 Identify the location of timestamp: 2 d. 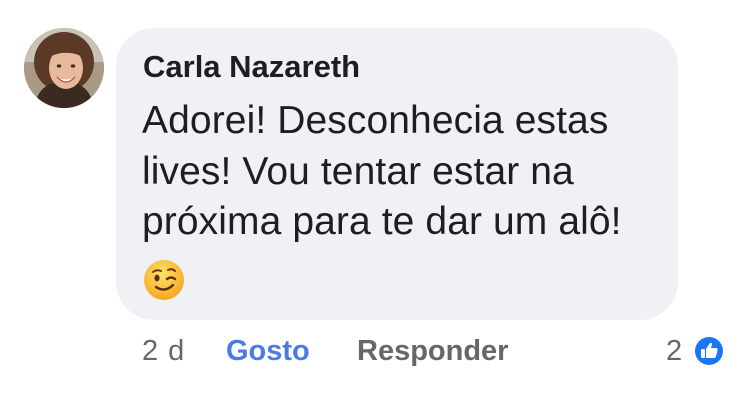
(163, 351).